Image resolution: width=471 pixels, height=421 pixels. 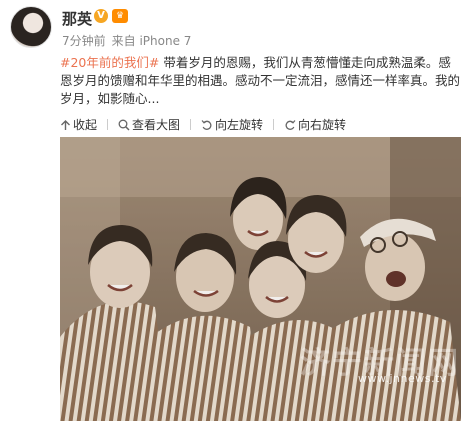 What do you see at coordinates (31, 27) in the screenshot?
I see `avatar` at bounding box center [31, 27].